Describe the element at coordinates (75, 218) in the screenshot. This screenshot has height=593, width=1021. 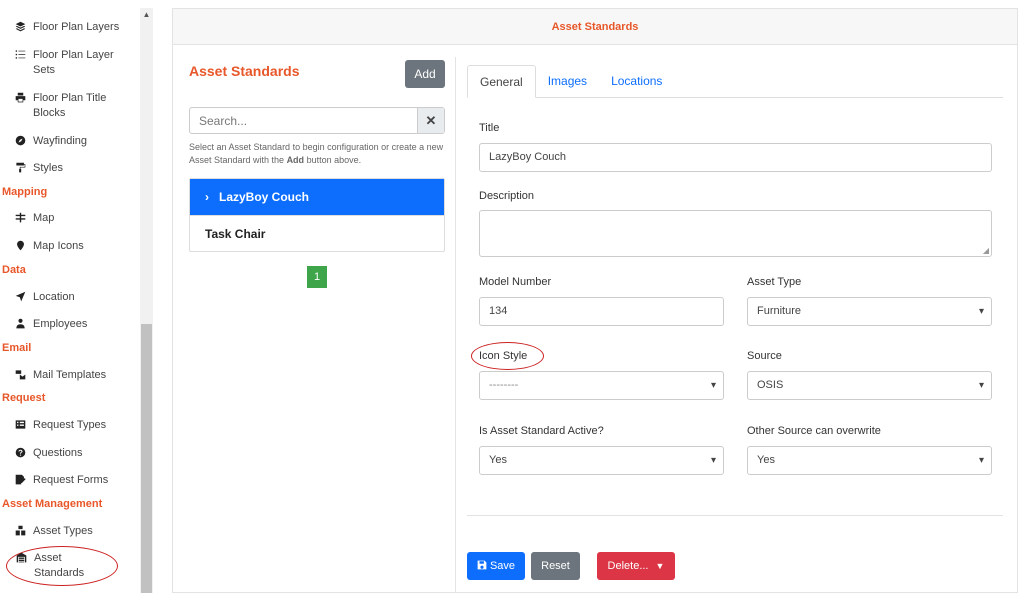
I see `sidebar-item-map: Map` at that location.